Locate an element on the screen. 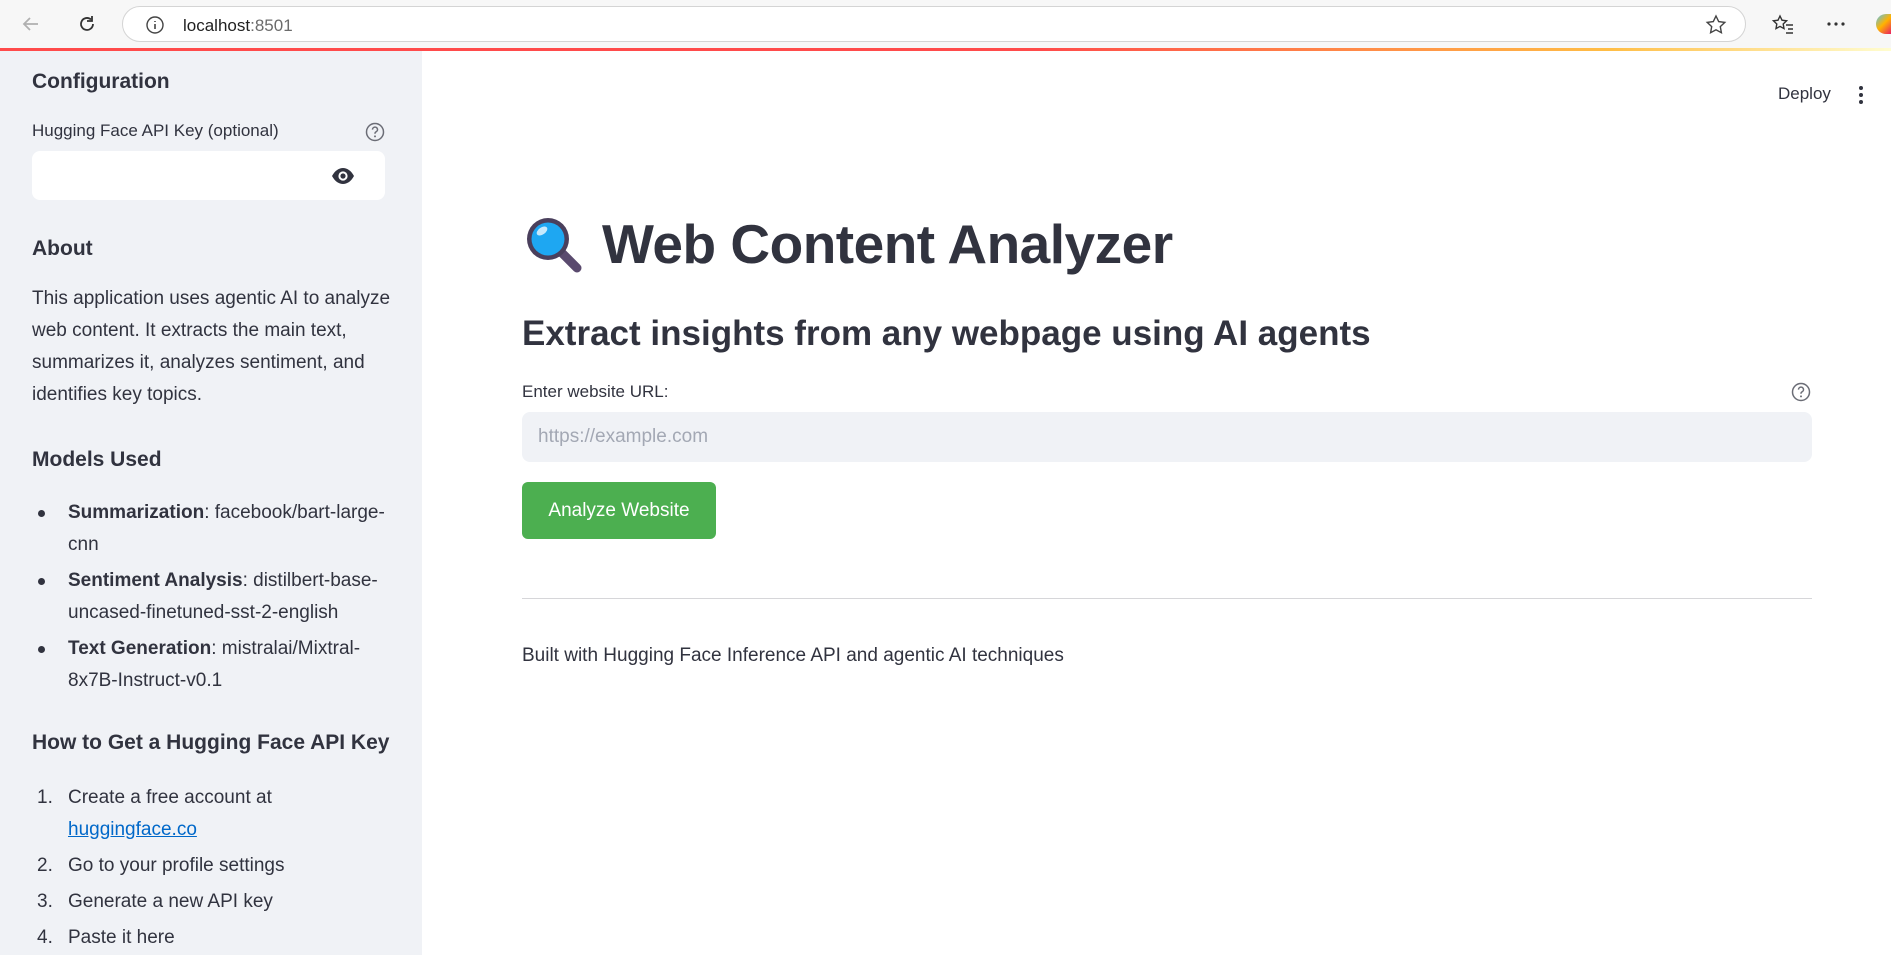 The image size is (1891, 955). list-item: 4. Paste it here is located at coordinates (106, 937).